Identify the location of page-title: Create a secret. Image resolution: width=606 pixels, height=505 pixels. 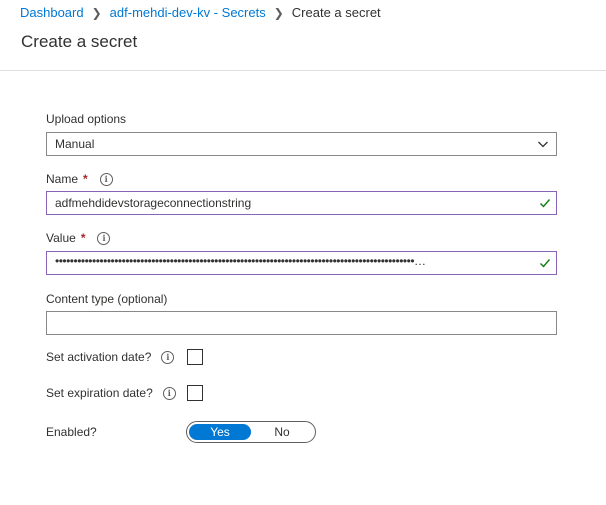
(79, 41).